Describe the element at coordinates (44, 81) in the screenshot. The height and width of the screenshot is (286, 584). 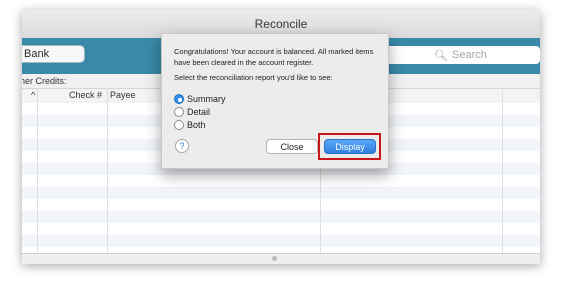
I see `credits-label: her Credits:` at that location.